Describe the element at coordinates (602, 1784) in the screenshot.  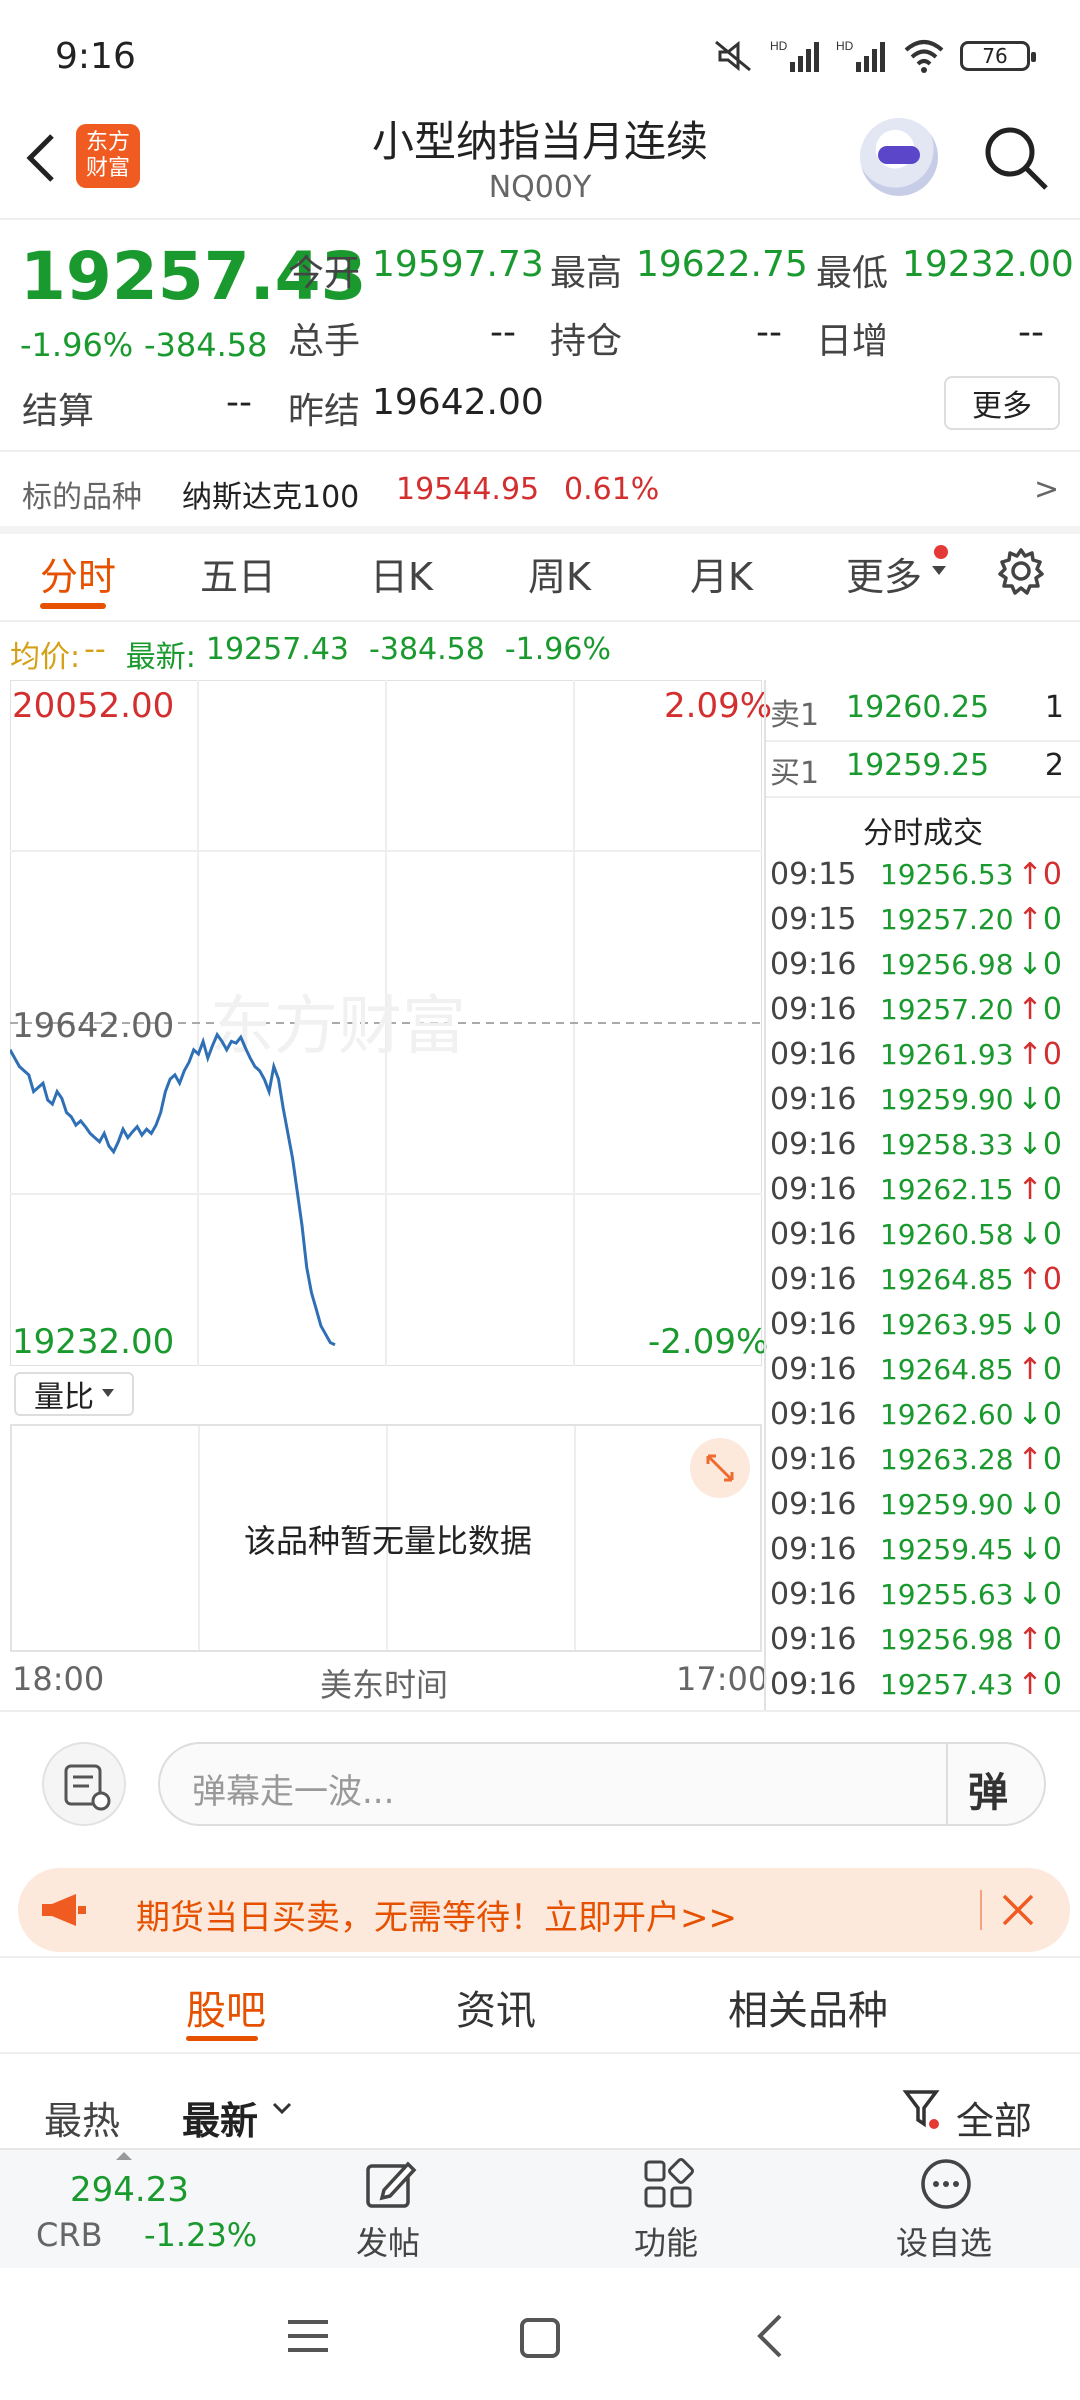
I see `danmu-input: 弹幕走一波... 弹` at that location.